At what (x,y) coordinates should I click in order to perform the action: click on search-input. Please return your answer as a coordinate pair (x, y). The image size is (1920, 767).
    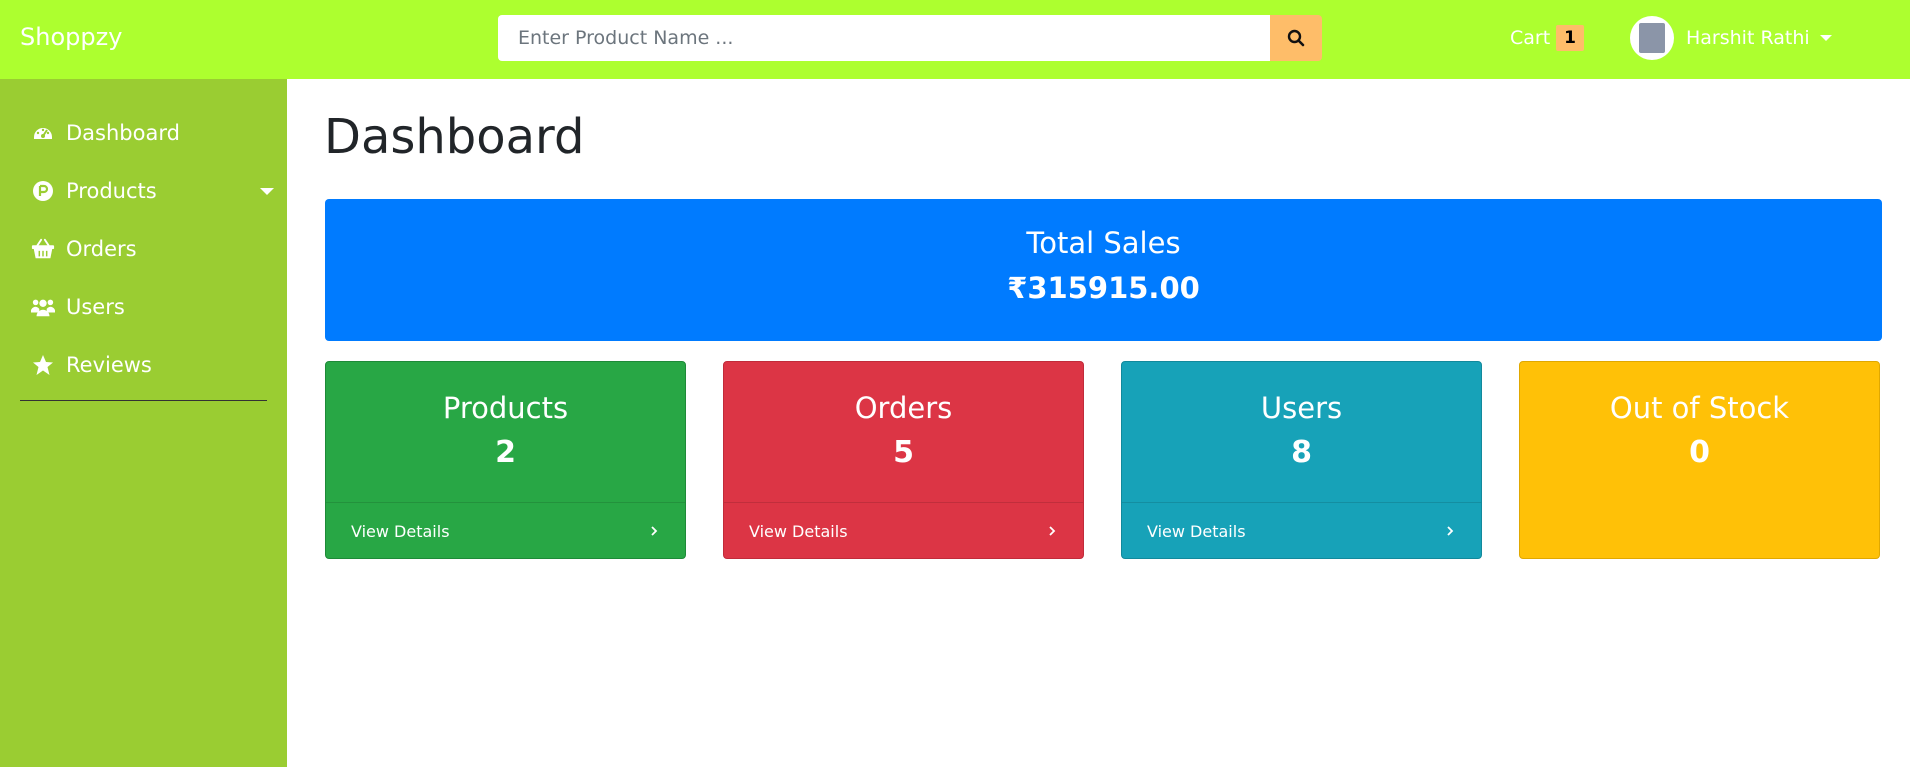
    Looking at the image, I should click on (884, 38).